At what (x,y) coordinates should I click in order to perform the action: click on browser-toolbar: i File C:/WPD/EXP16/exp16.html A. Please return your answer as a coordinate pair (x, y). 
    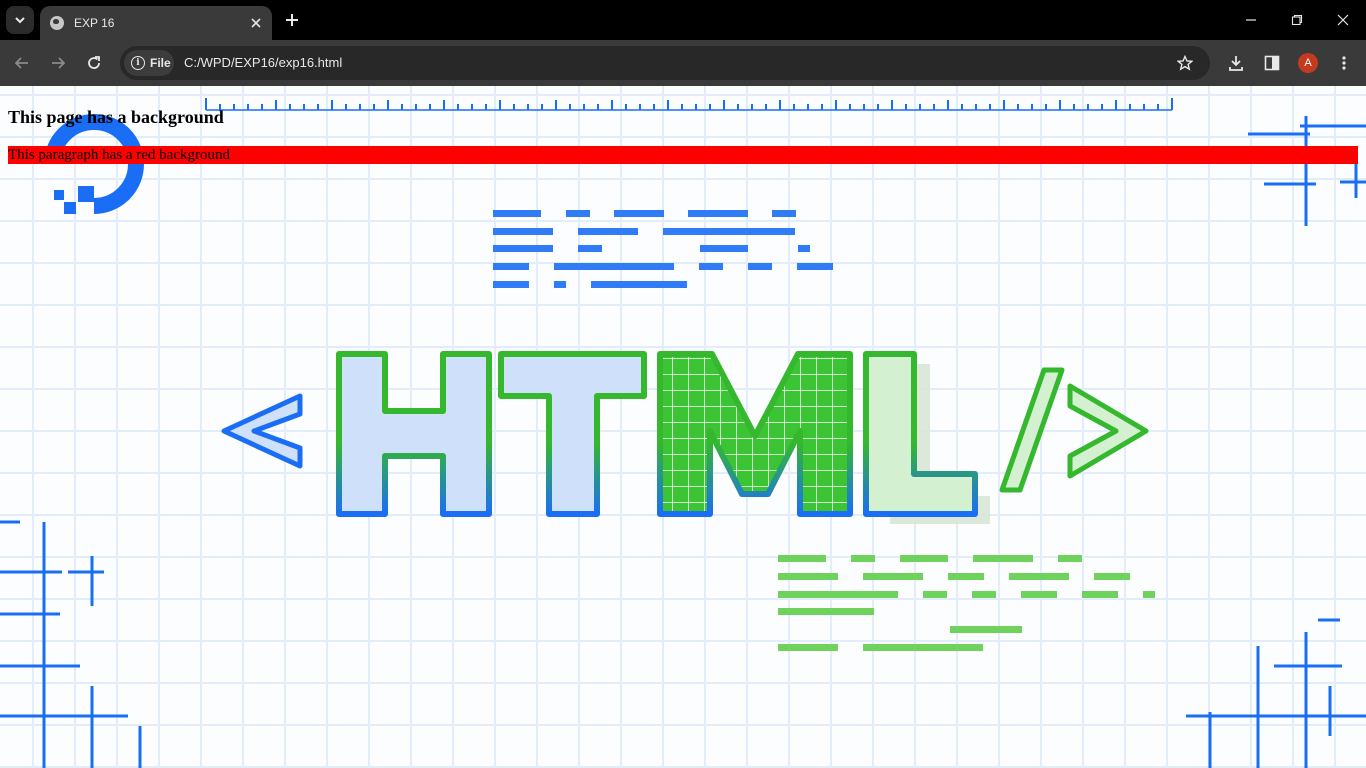
    Looking at the image, I should click on (683, 63).